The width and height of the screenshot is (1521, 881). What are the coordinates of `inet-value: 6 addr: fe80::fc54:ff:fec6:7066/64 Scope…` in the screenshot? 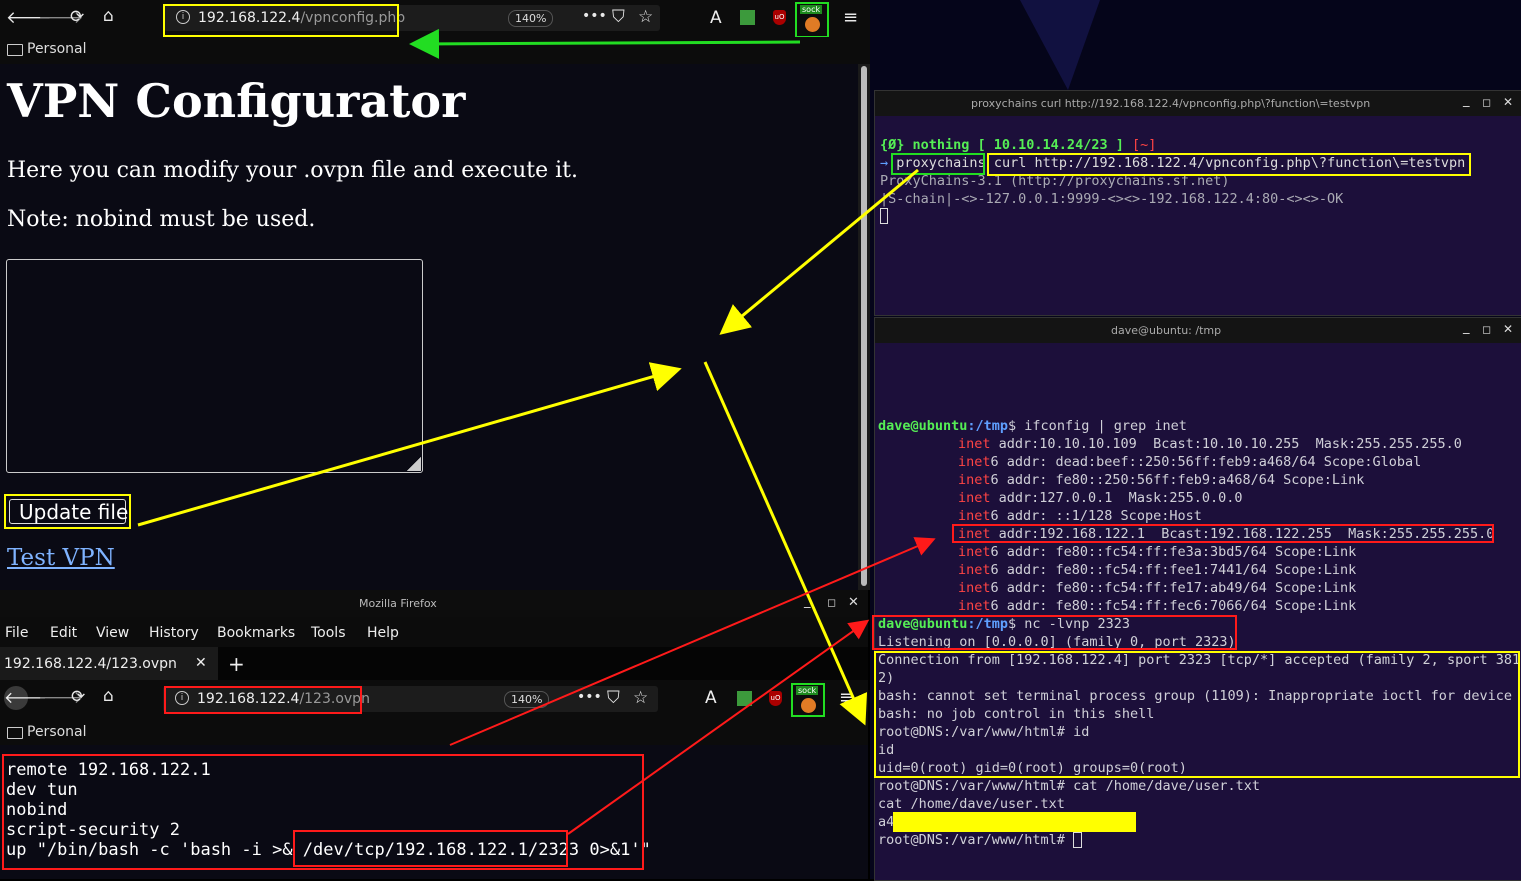 It's located at (1173, 606).